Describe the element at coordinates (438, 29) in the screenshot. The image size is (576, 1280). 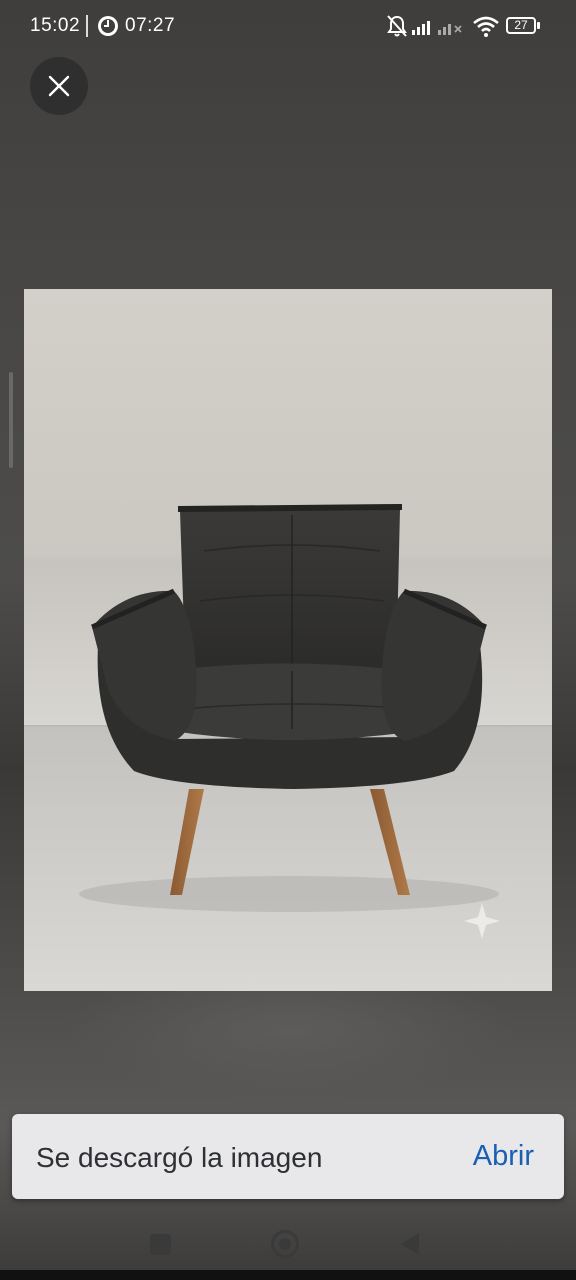
I see `signal-icon` at that location.